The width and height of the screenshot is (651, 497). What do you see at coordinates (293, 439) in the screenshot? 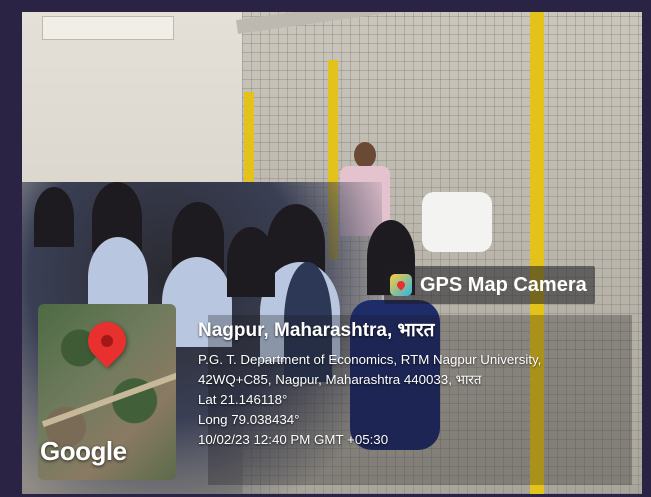
I see `datetime: 10/02/23 12:40 PM GMT +05:30` at bounding box center [293, 439].